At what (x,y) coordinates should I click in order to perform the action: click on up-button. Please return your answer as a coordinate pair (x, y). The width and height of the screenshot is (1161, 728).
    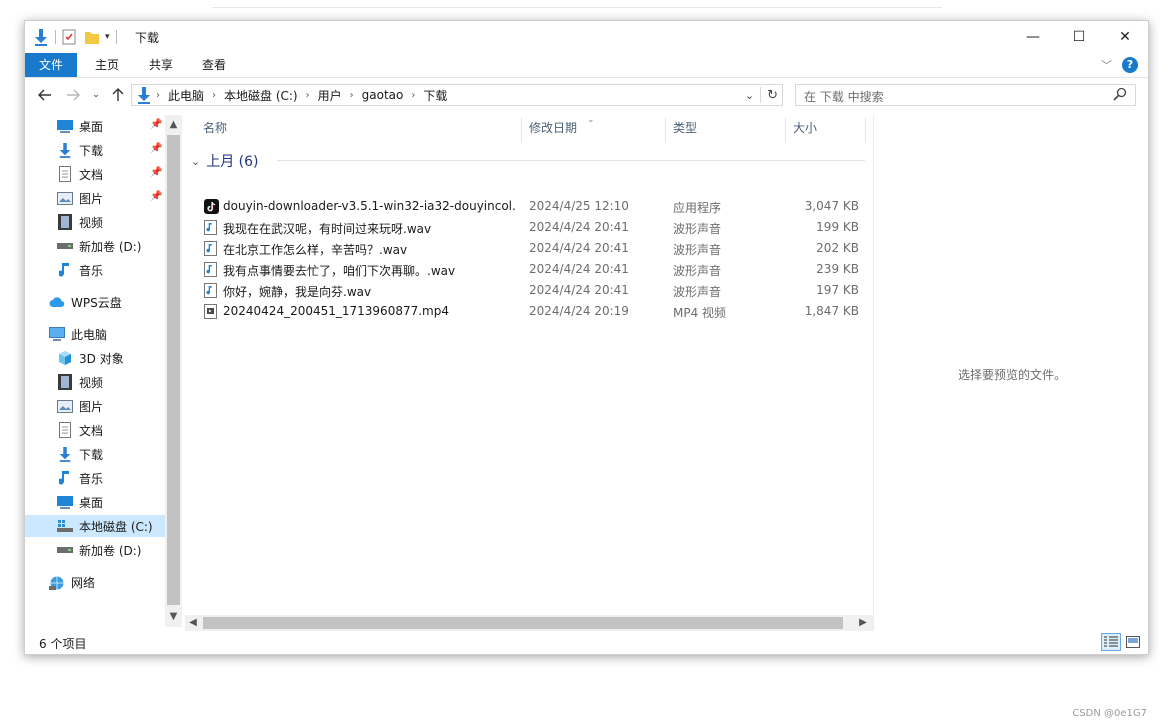
    Looking at the image, I should click on (118, 95).